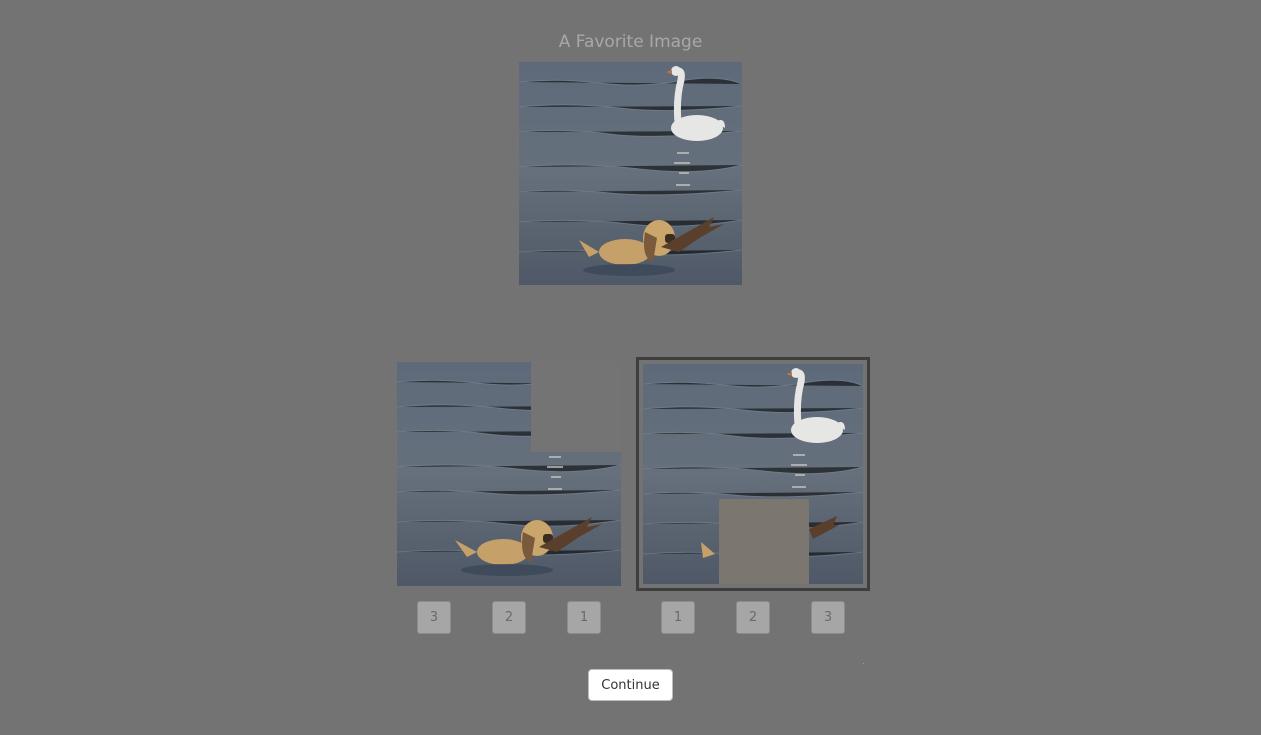 The height and width of the screenshot is (735, 1261). What do you see at coordinates (678, 617) in the screenshot?
I see `rank-button-right-1: 1` at bounding box center [678, 617].